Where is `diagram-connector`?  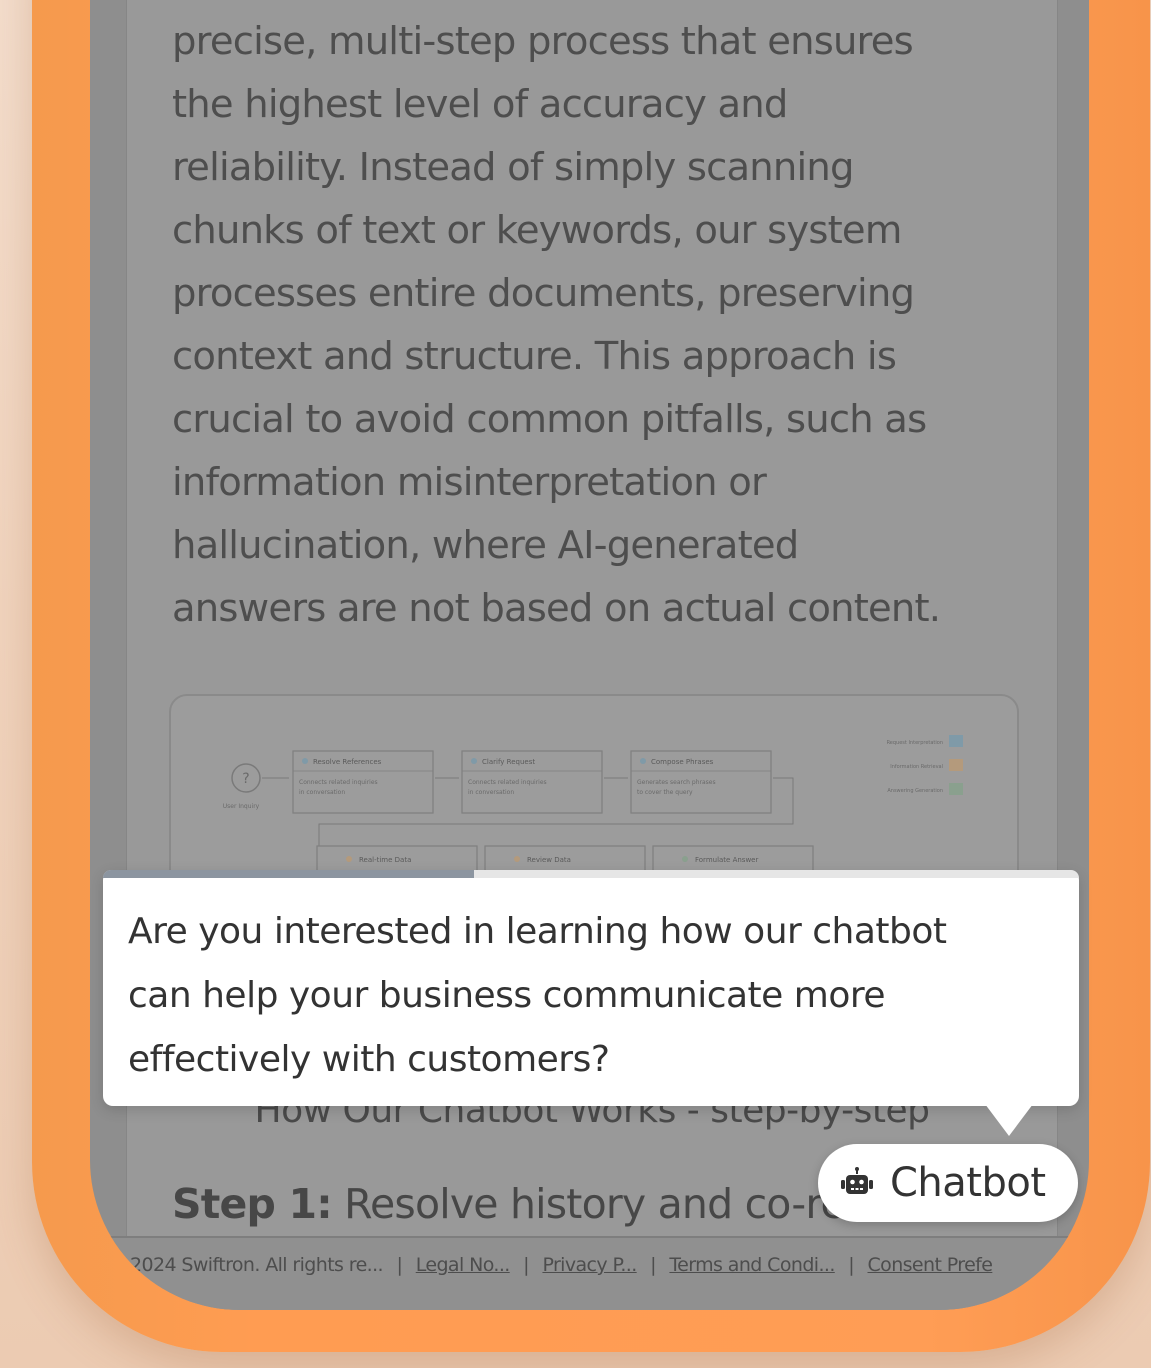
diagram-connector is located at coordinates (556, 811).